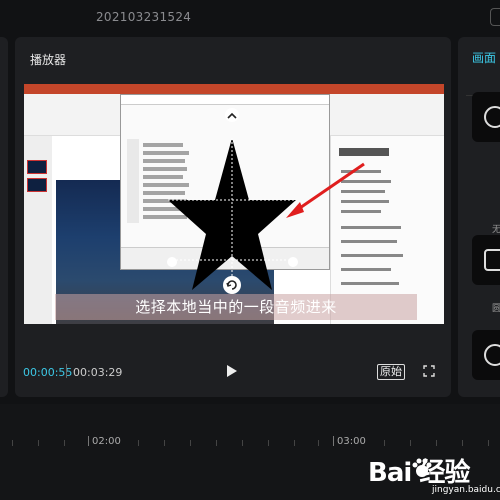 The width and height of the screenshot is (500, 500). Describe the element at coordinates (144, 17) in the screenshot. I see `project-name: 202103231524` at that location.